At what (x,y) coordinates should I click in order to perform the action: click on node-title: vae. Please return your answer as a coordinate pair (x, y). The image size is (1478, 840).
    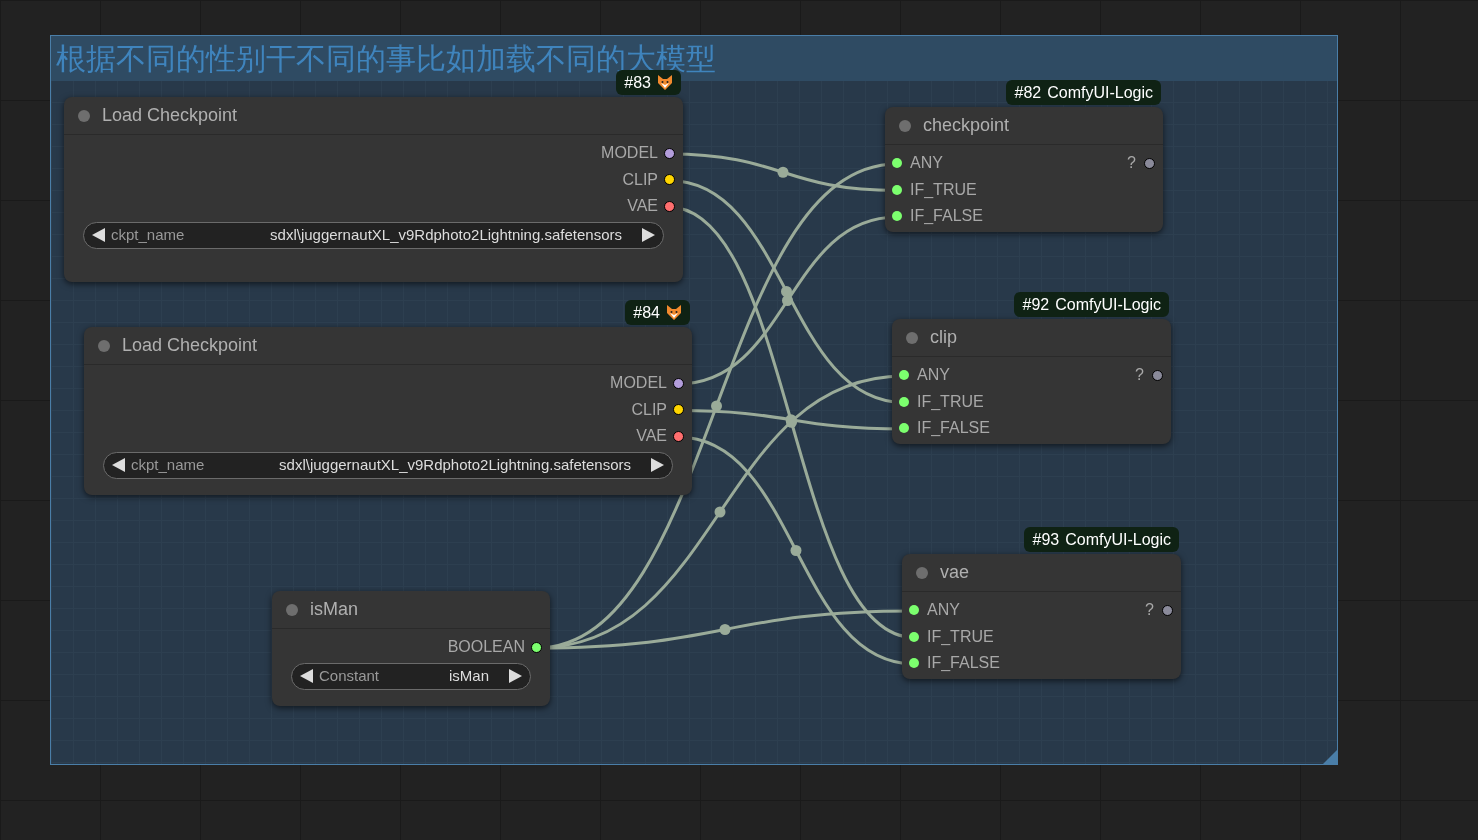
    Looking at the image, I should click on (955, 572).